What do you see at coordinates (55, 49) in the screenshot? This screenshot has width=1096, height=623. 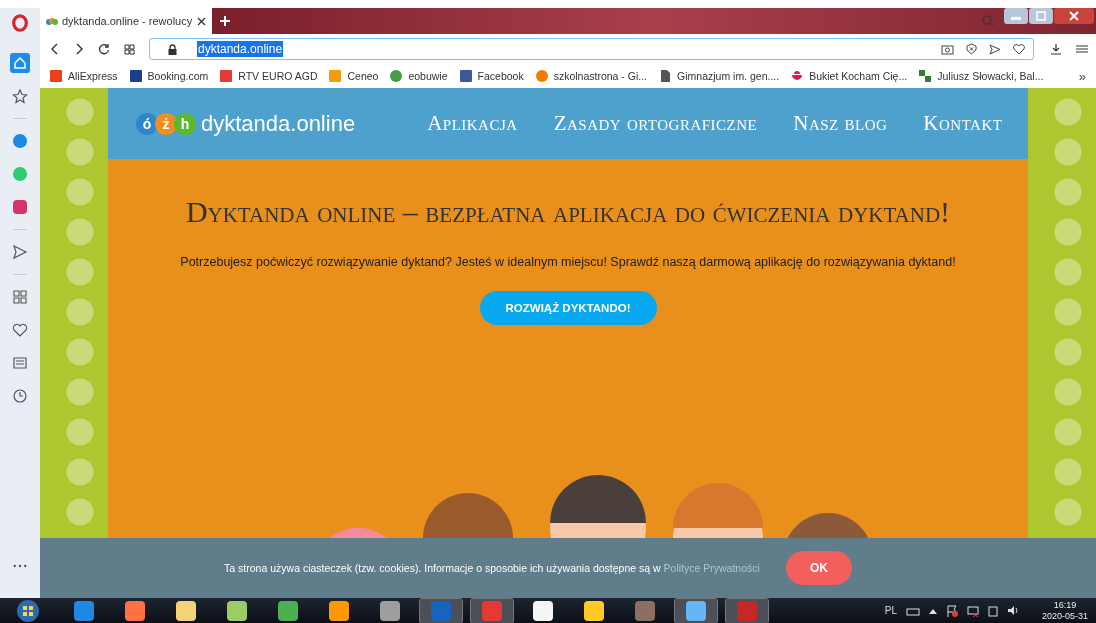 I see `back-icon` at bounding box center [55, 49].